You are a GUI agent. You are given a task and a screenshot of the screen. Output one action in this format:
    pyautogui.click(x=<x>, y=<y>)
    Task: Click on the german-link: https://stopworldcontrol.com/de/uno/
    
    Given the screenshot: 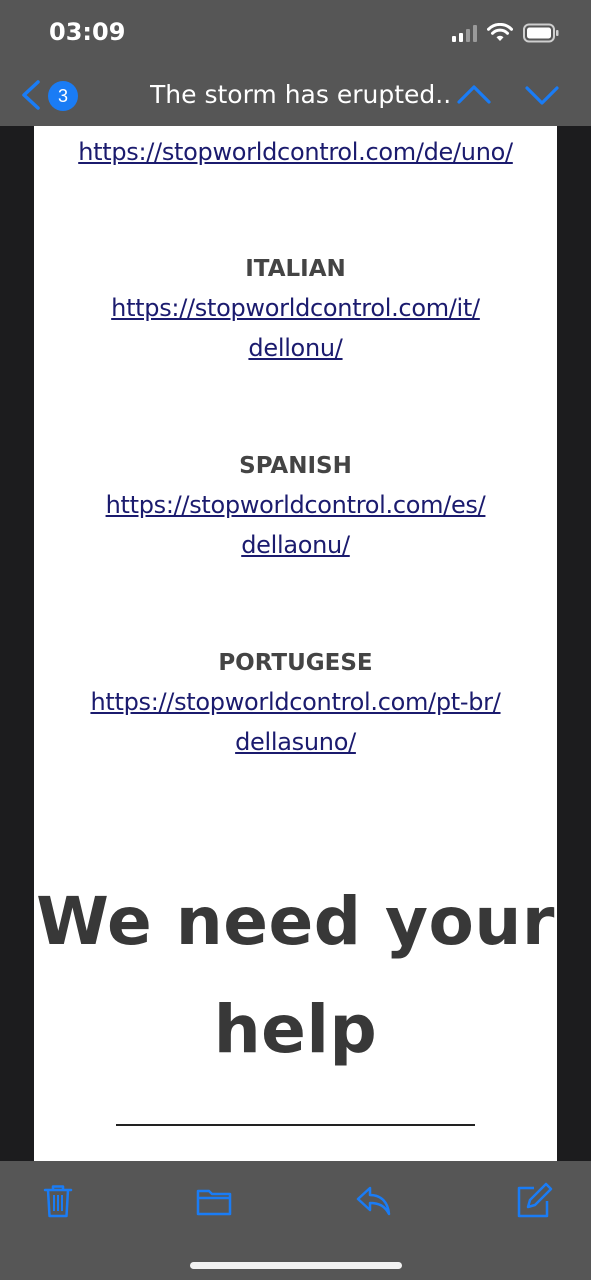 What is the action you would take?
    pyautogui.click(x=295, y=152)
    